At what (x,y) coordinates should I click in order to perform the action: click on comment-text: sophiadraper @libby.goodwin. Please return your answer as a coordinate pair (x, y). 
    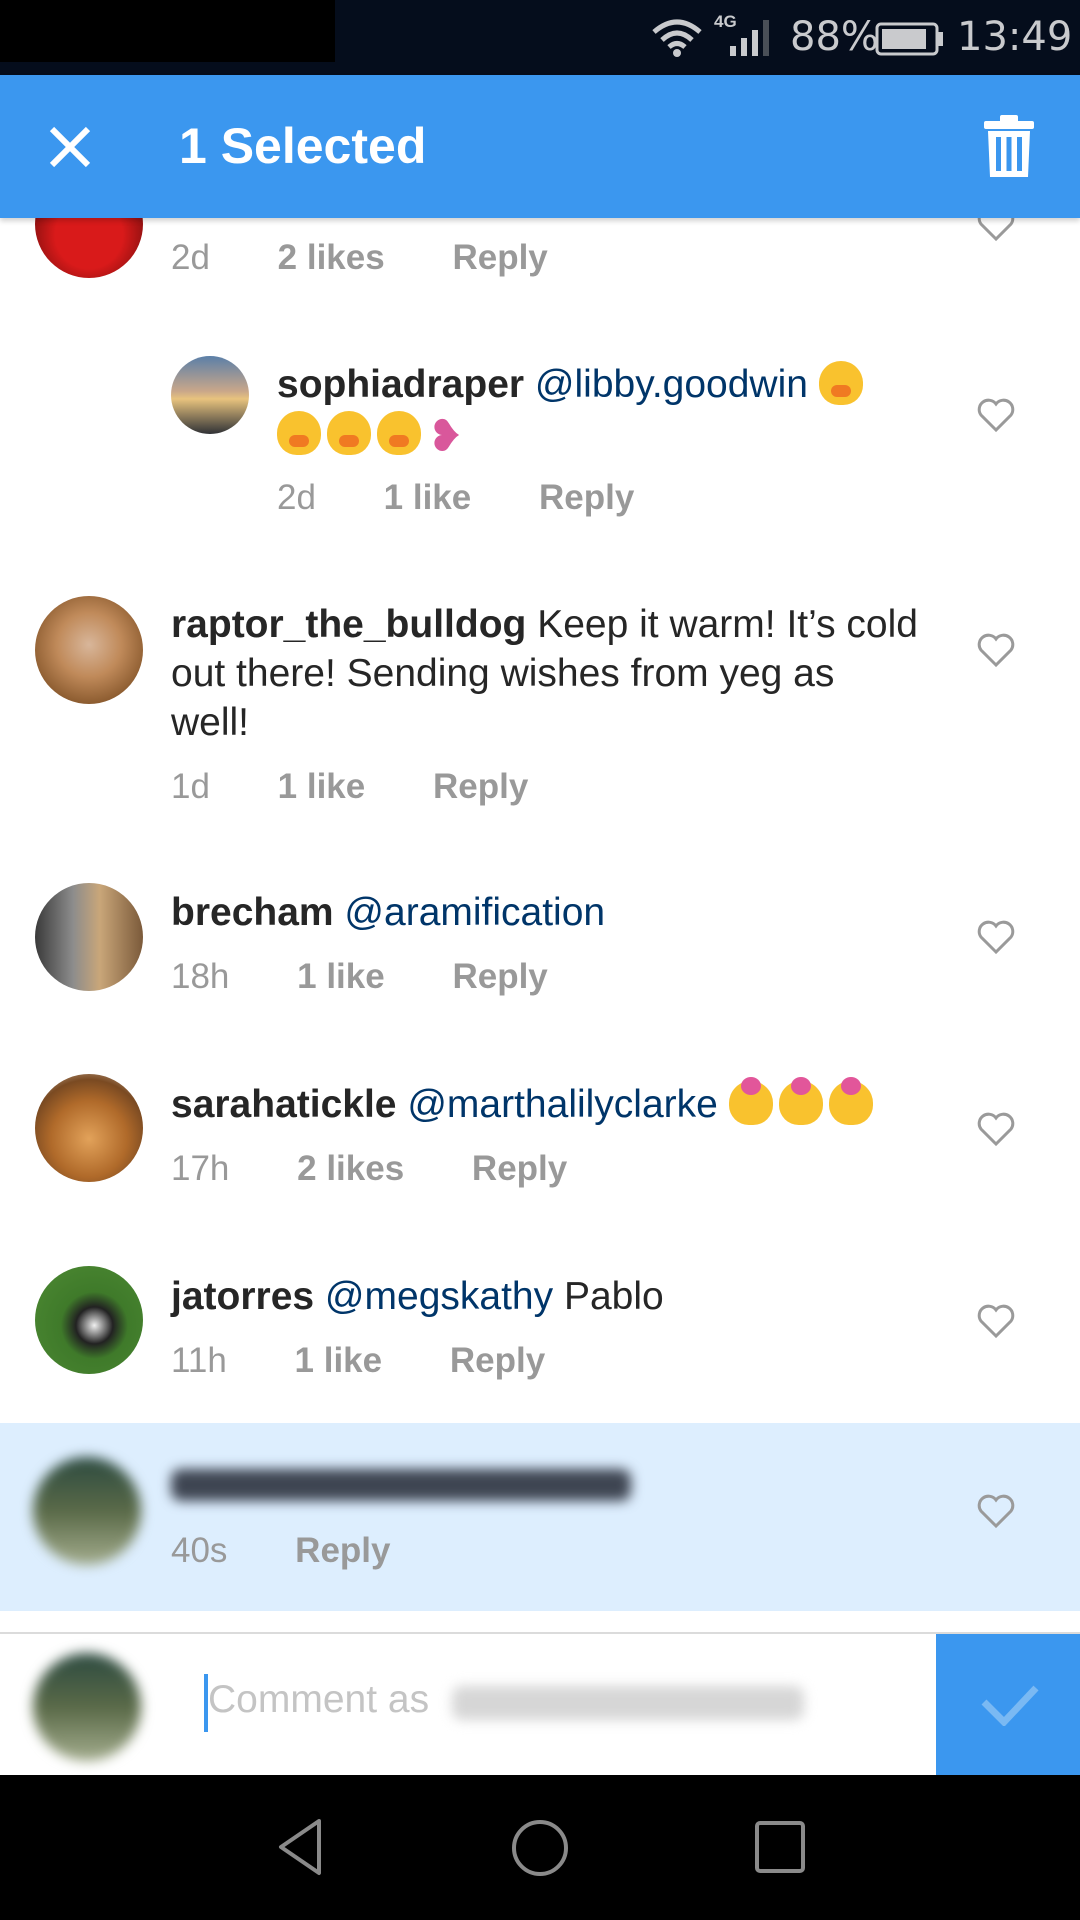
    Looking at the image, I should click on (573, 384).